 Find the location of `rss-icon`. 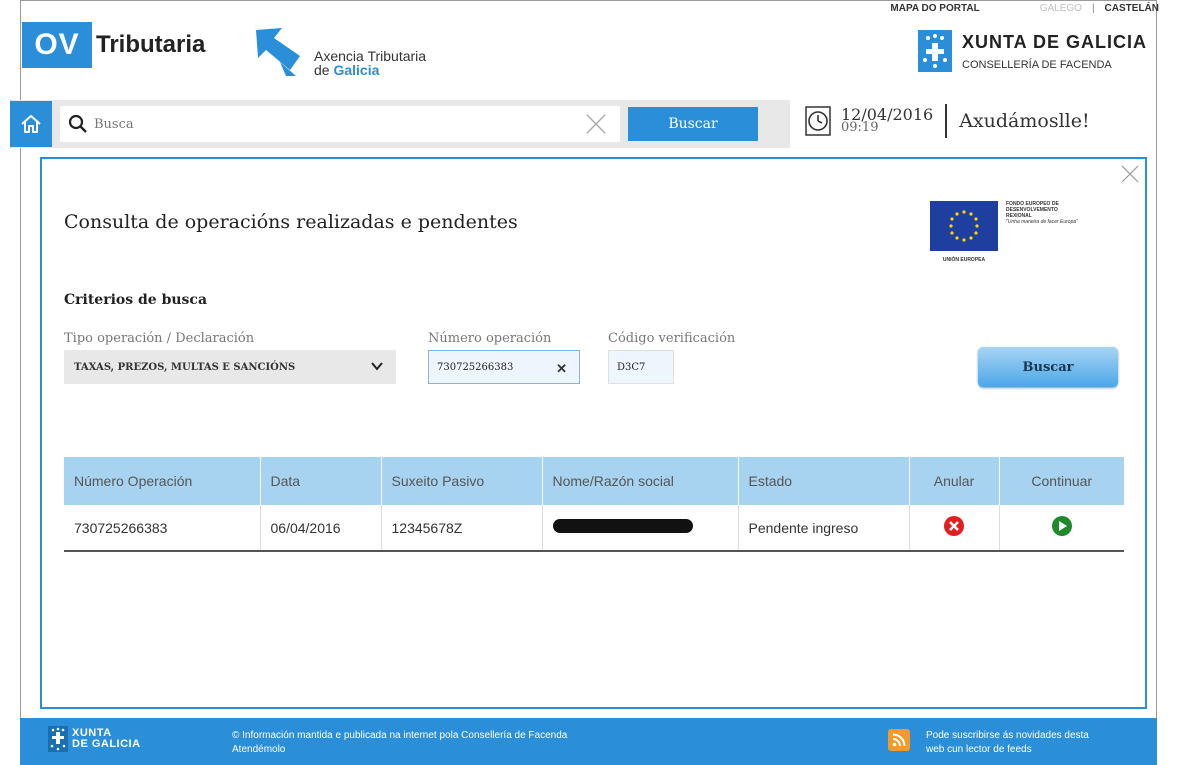

rss-icon is located at coordinates (899, 740).